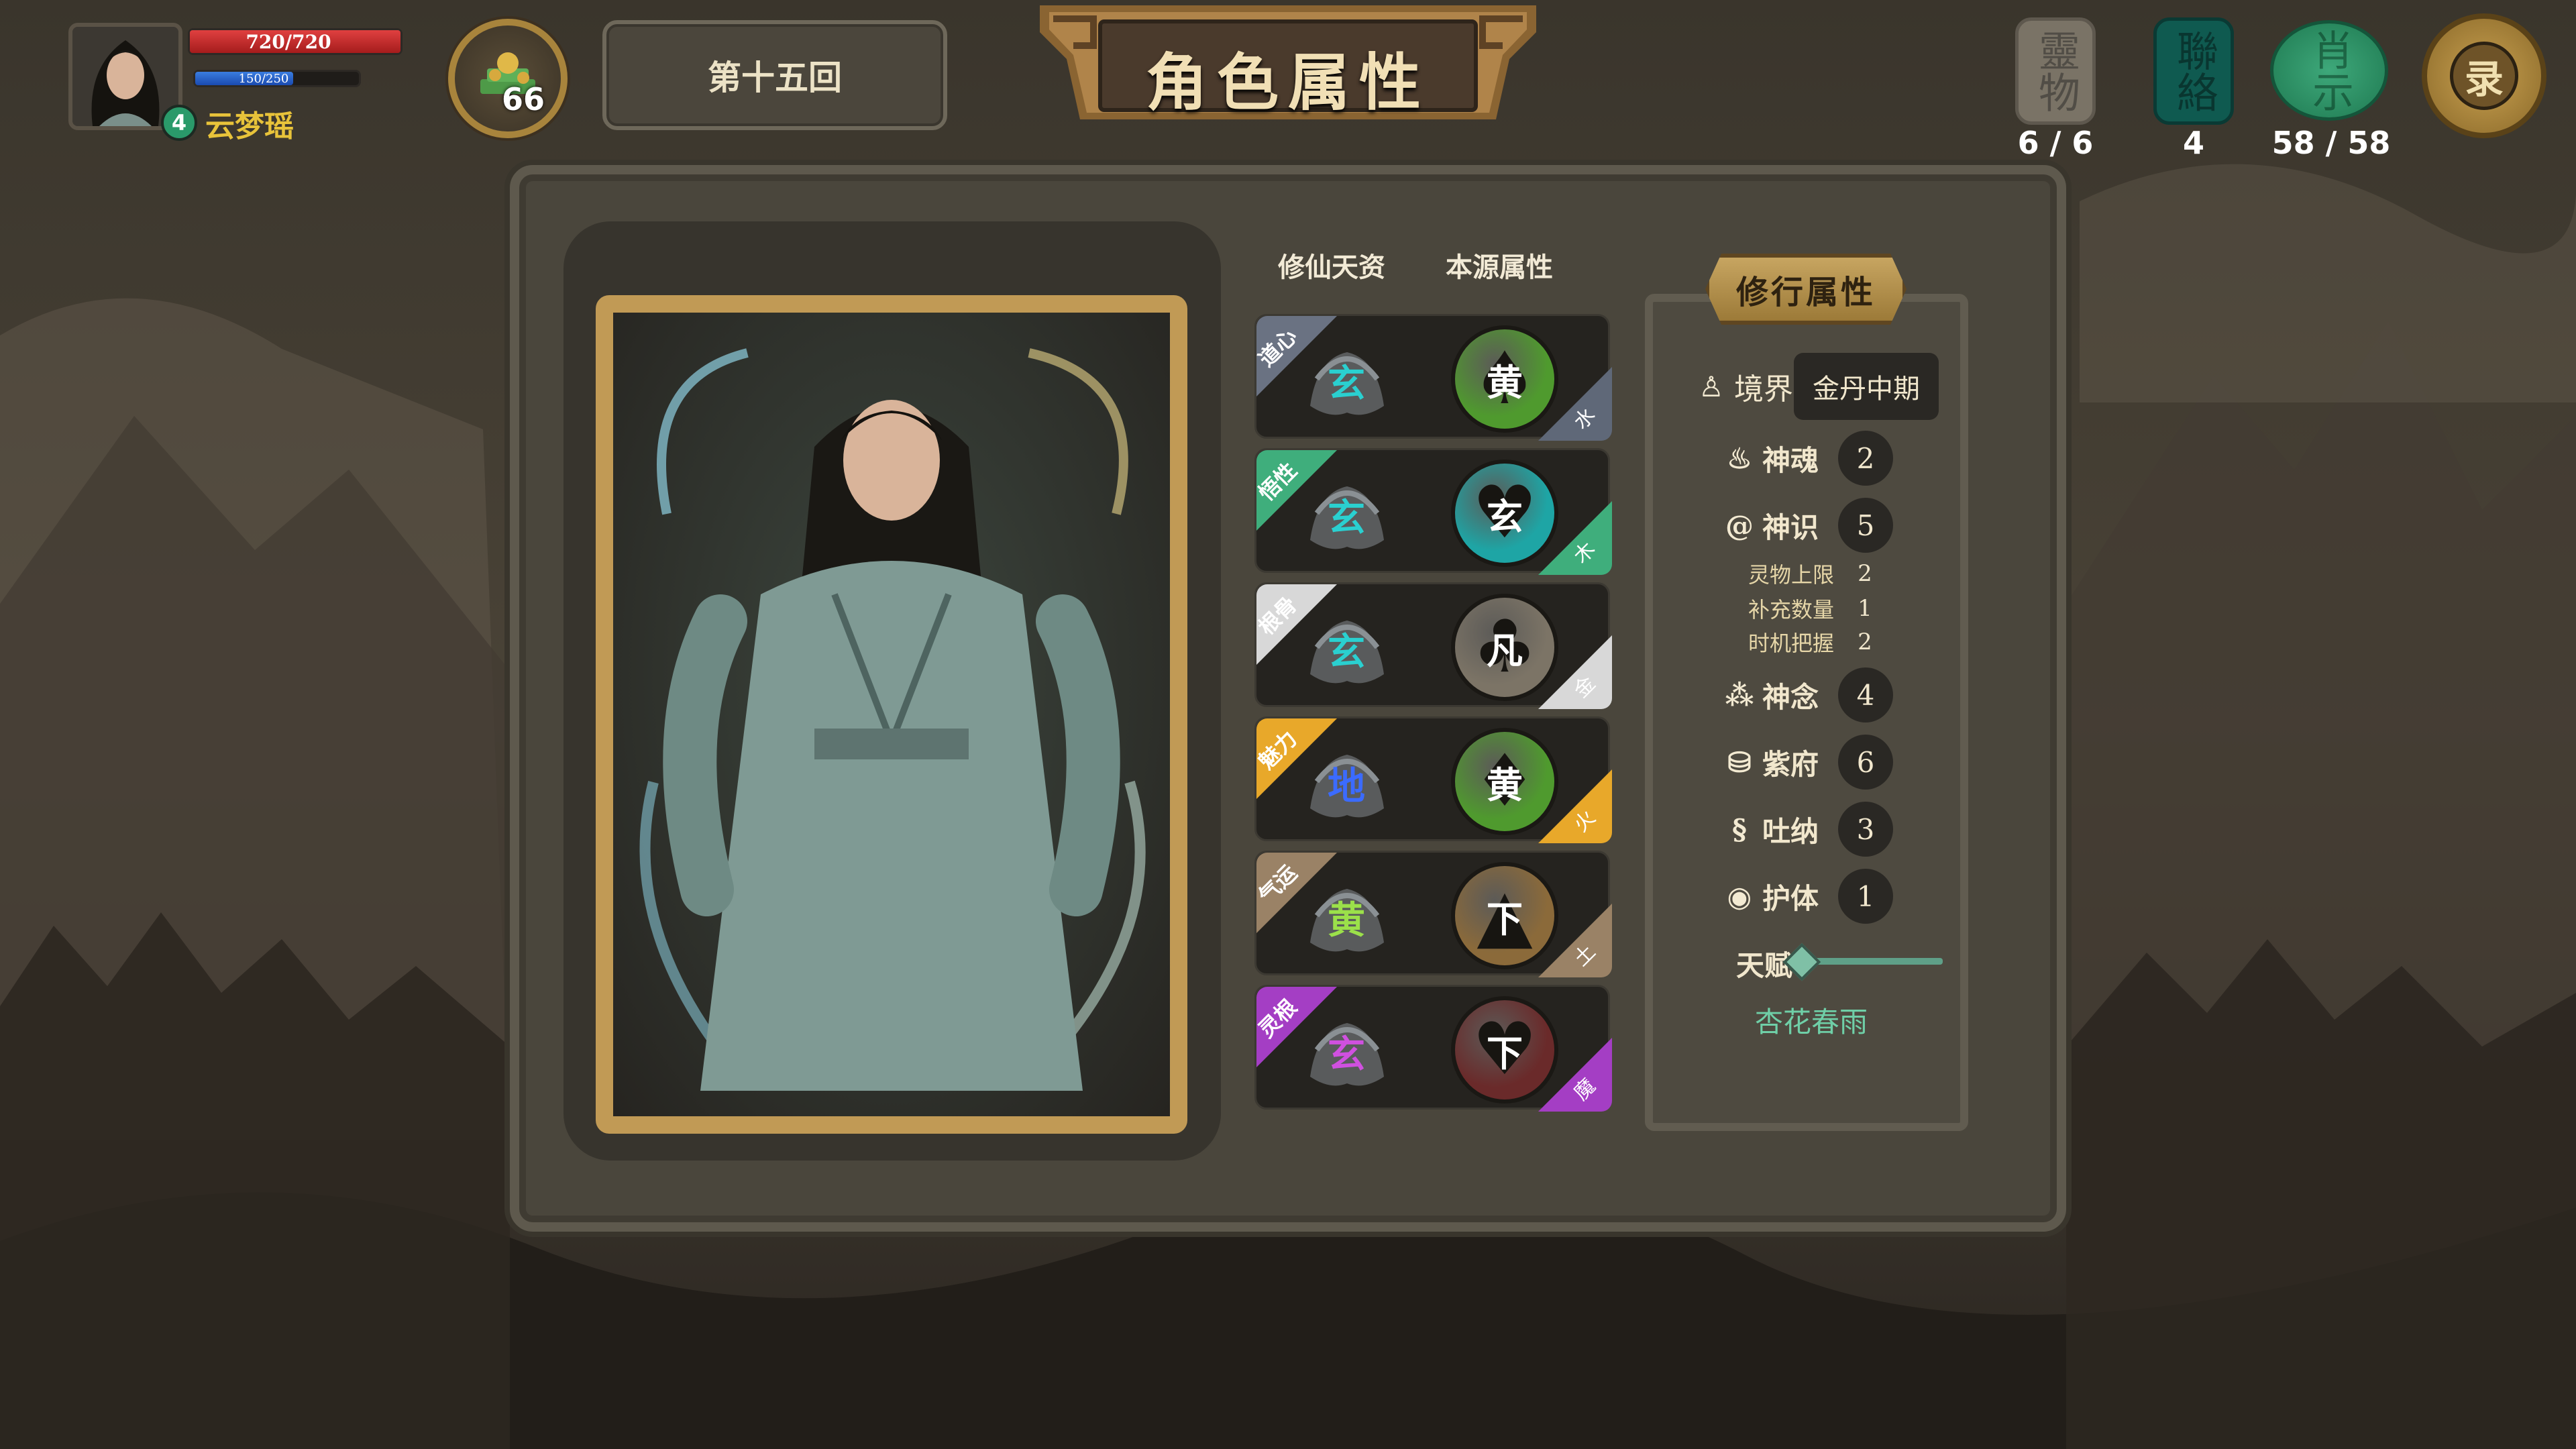 This screenshot has height=1449, width=2576. What do you see at coordinates (179, 123) in the screenshot?
I see `level-badge: 4` at bounding box center [179, 123].